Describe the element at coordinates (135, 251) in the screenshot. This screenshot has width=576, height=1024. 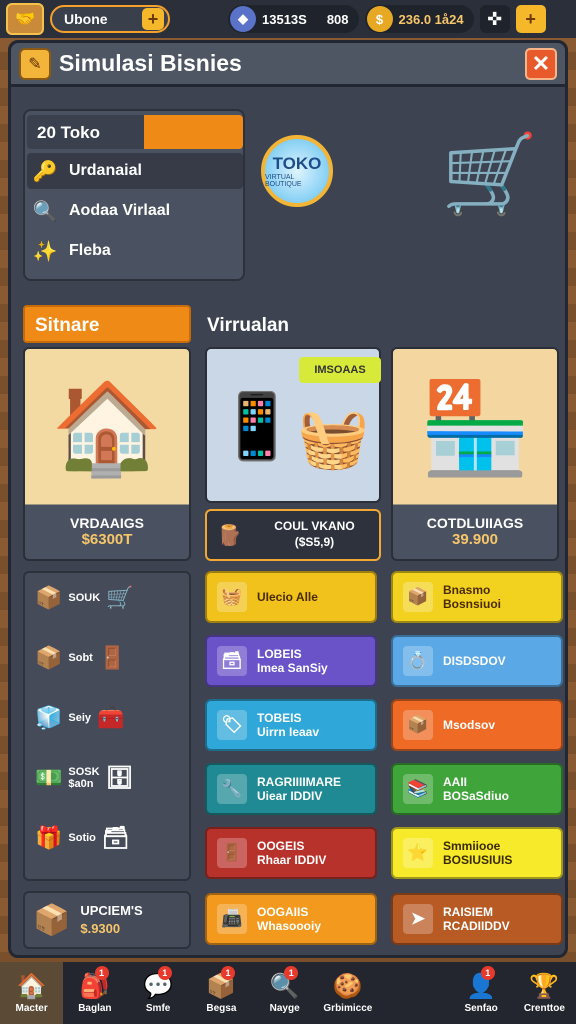
I see `stat-row: ✨ Fleba` at that location.